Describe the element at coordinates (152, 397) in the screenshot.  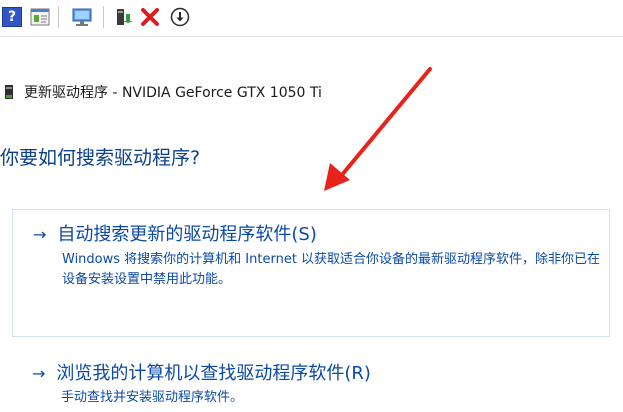
I see `browse-computer-option-description: 手动查找并安装驱动程序软件。` at that location.